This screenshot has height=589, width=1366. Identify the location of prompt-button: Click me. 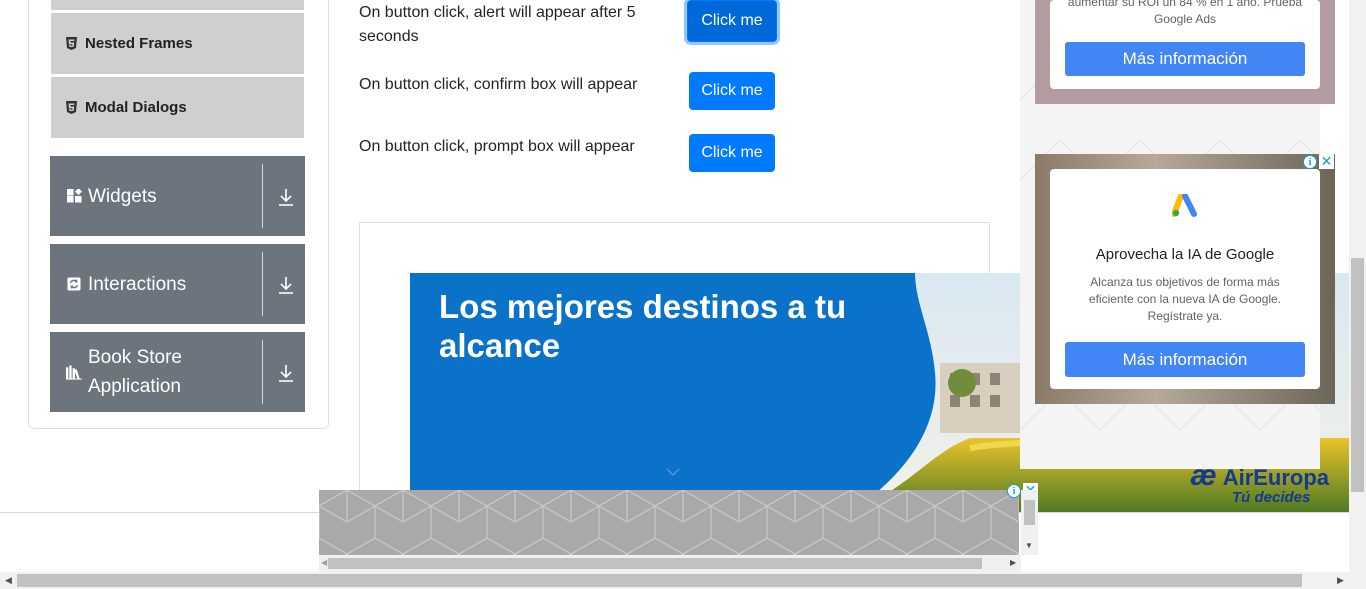
(732, 153).